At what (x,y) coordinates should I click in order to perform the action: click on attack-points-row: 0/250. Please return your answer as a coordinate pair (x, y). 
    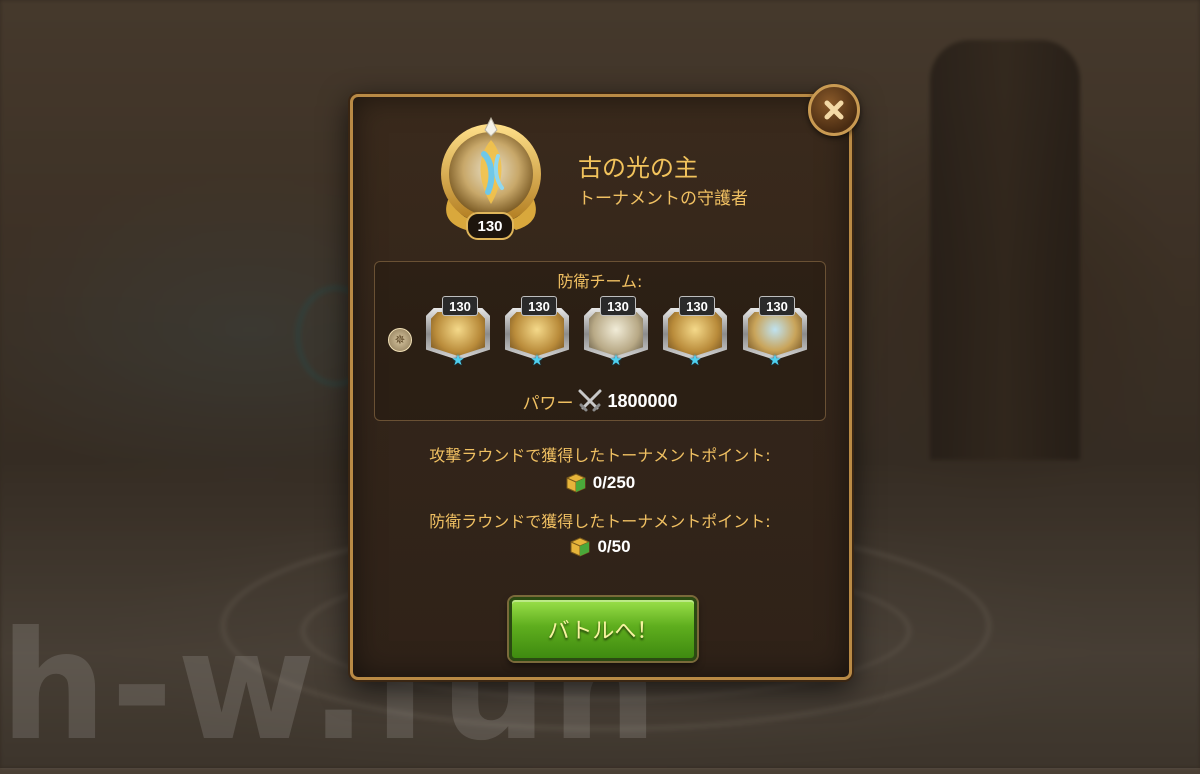
    Looking at the image, I should click on (600, 483).